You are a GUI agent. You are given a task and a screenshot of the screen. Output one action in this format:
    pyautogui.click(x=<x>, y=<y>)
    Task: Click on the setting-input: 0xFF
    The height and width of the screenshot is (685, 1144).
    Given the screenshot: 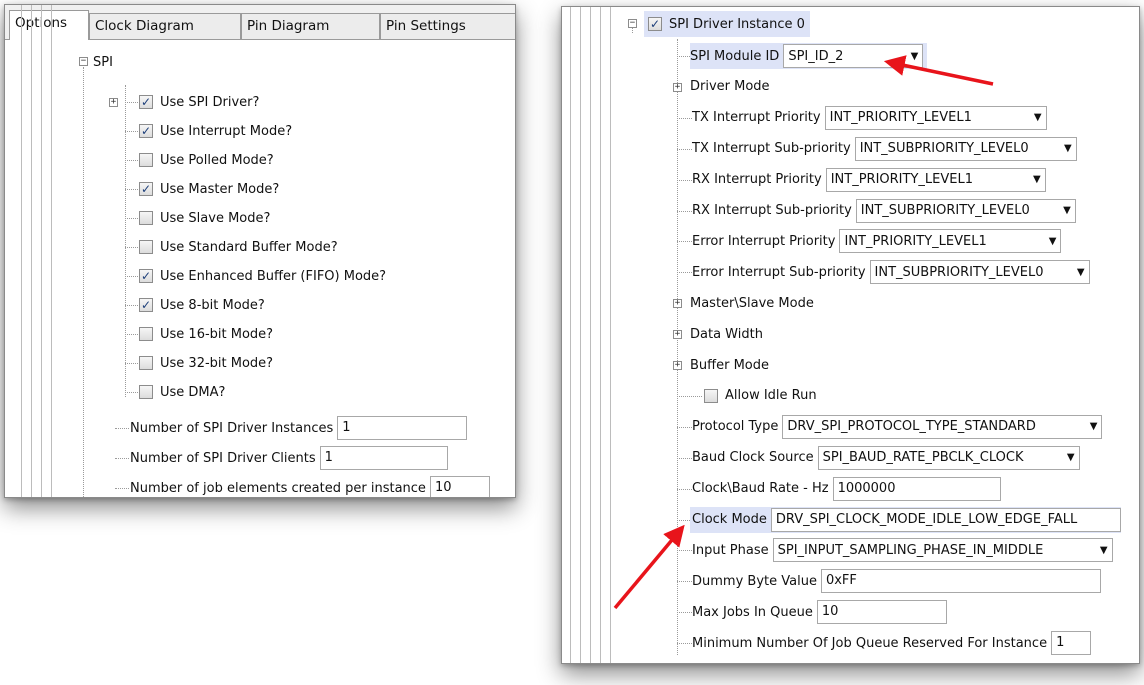 What is the action you would take?
    pyautogui.click(x=960, y=581)
    